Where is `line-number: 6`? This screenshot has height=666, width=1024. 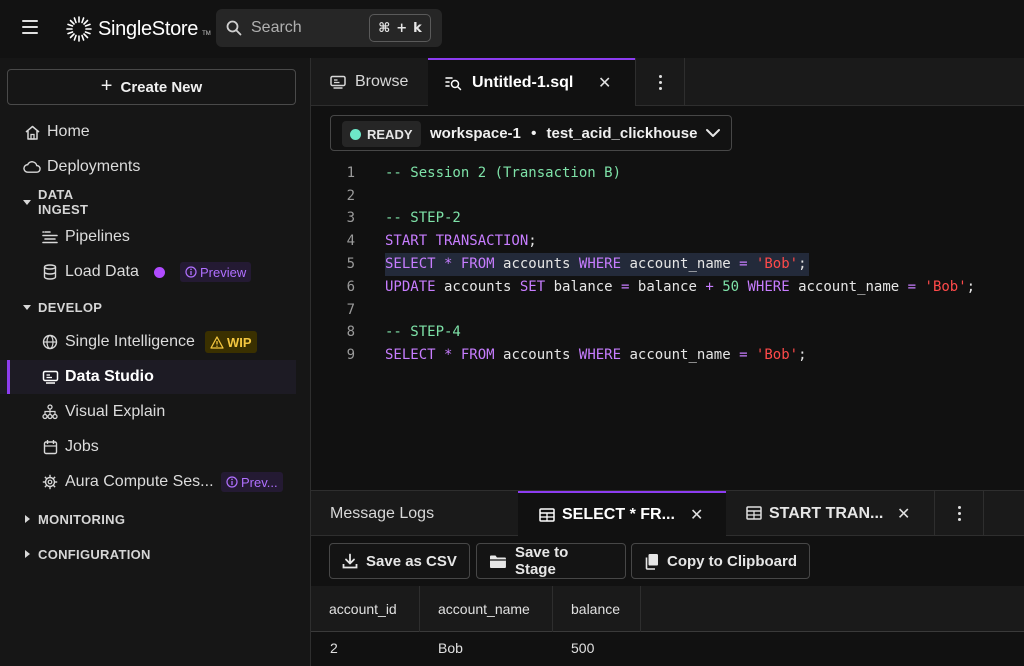
line-number: 6 is located at coordinates (350, 287).